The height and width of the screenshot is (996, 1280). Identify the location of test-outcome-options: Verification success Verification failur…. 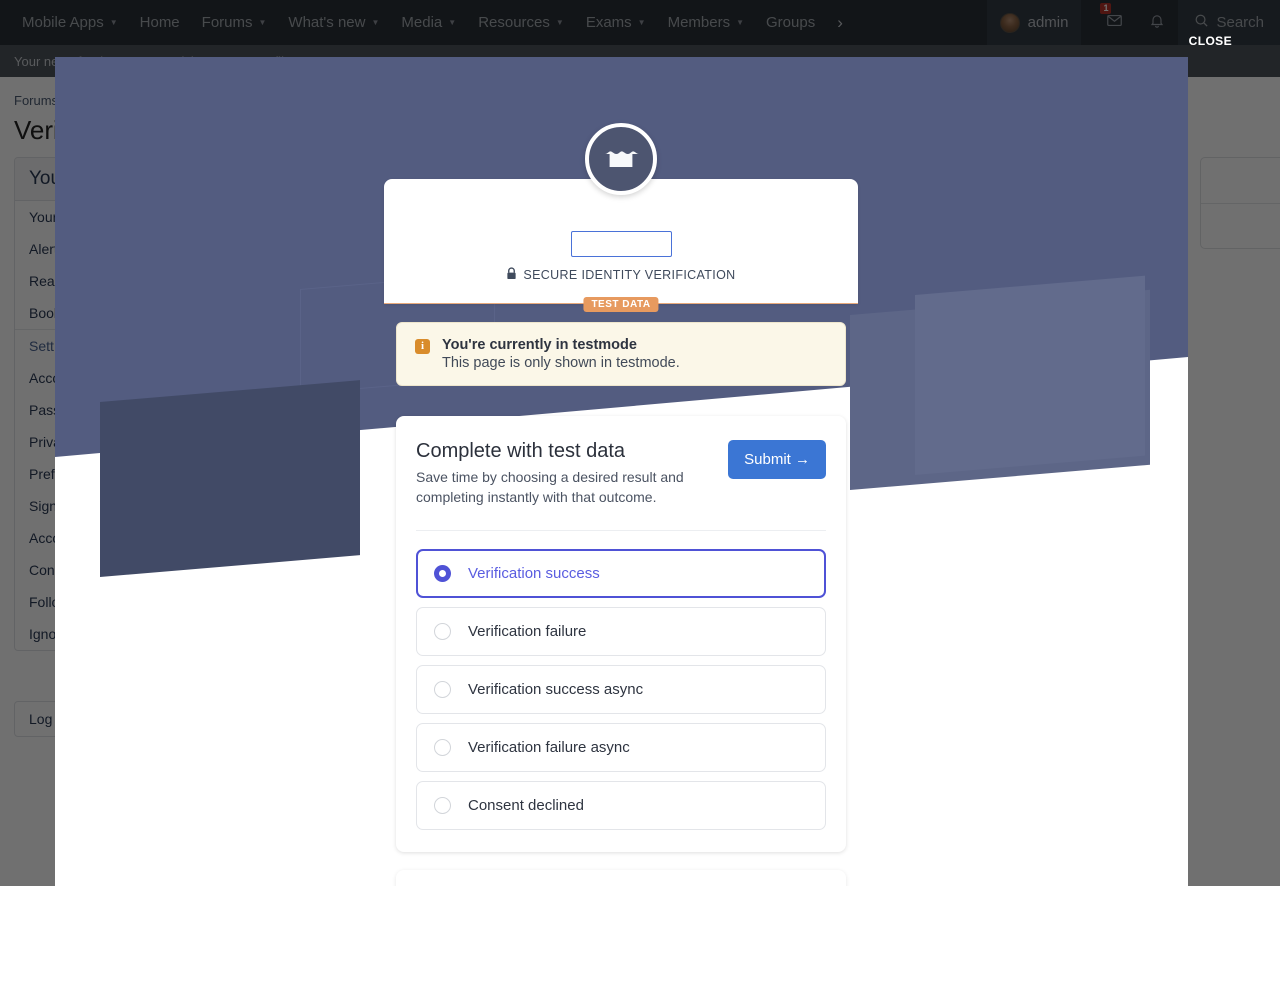
(621, 689).